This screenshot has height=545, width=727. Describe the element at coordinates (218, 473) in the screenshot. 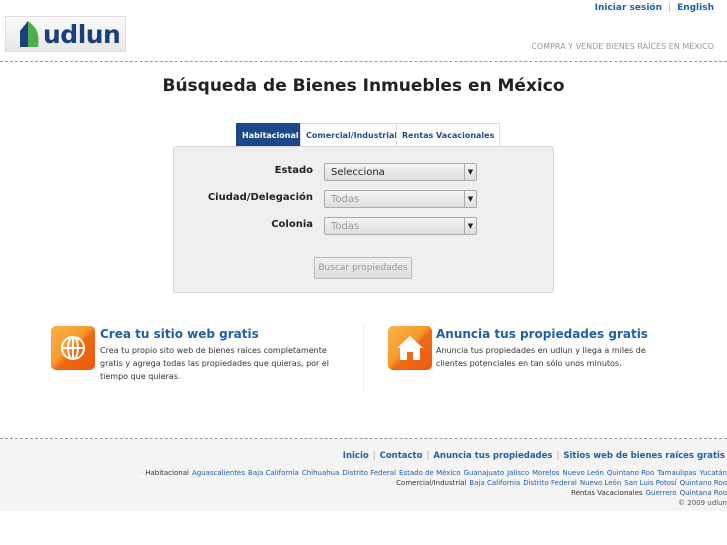

I see `footer-state-link: Aguascalientes` at that location.